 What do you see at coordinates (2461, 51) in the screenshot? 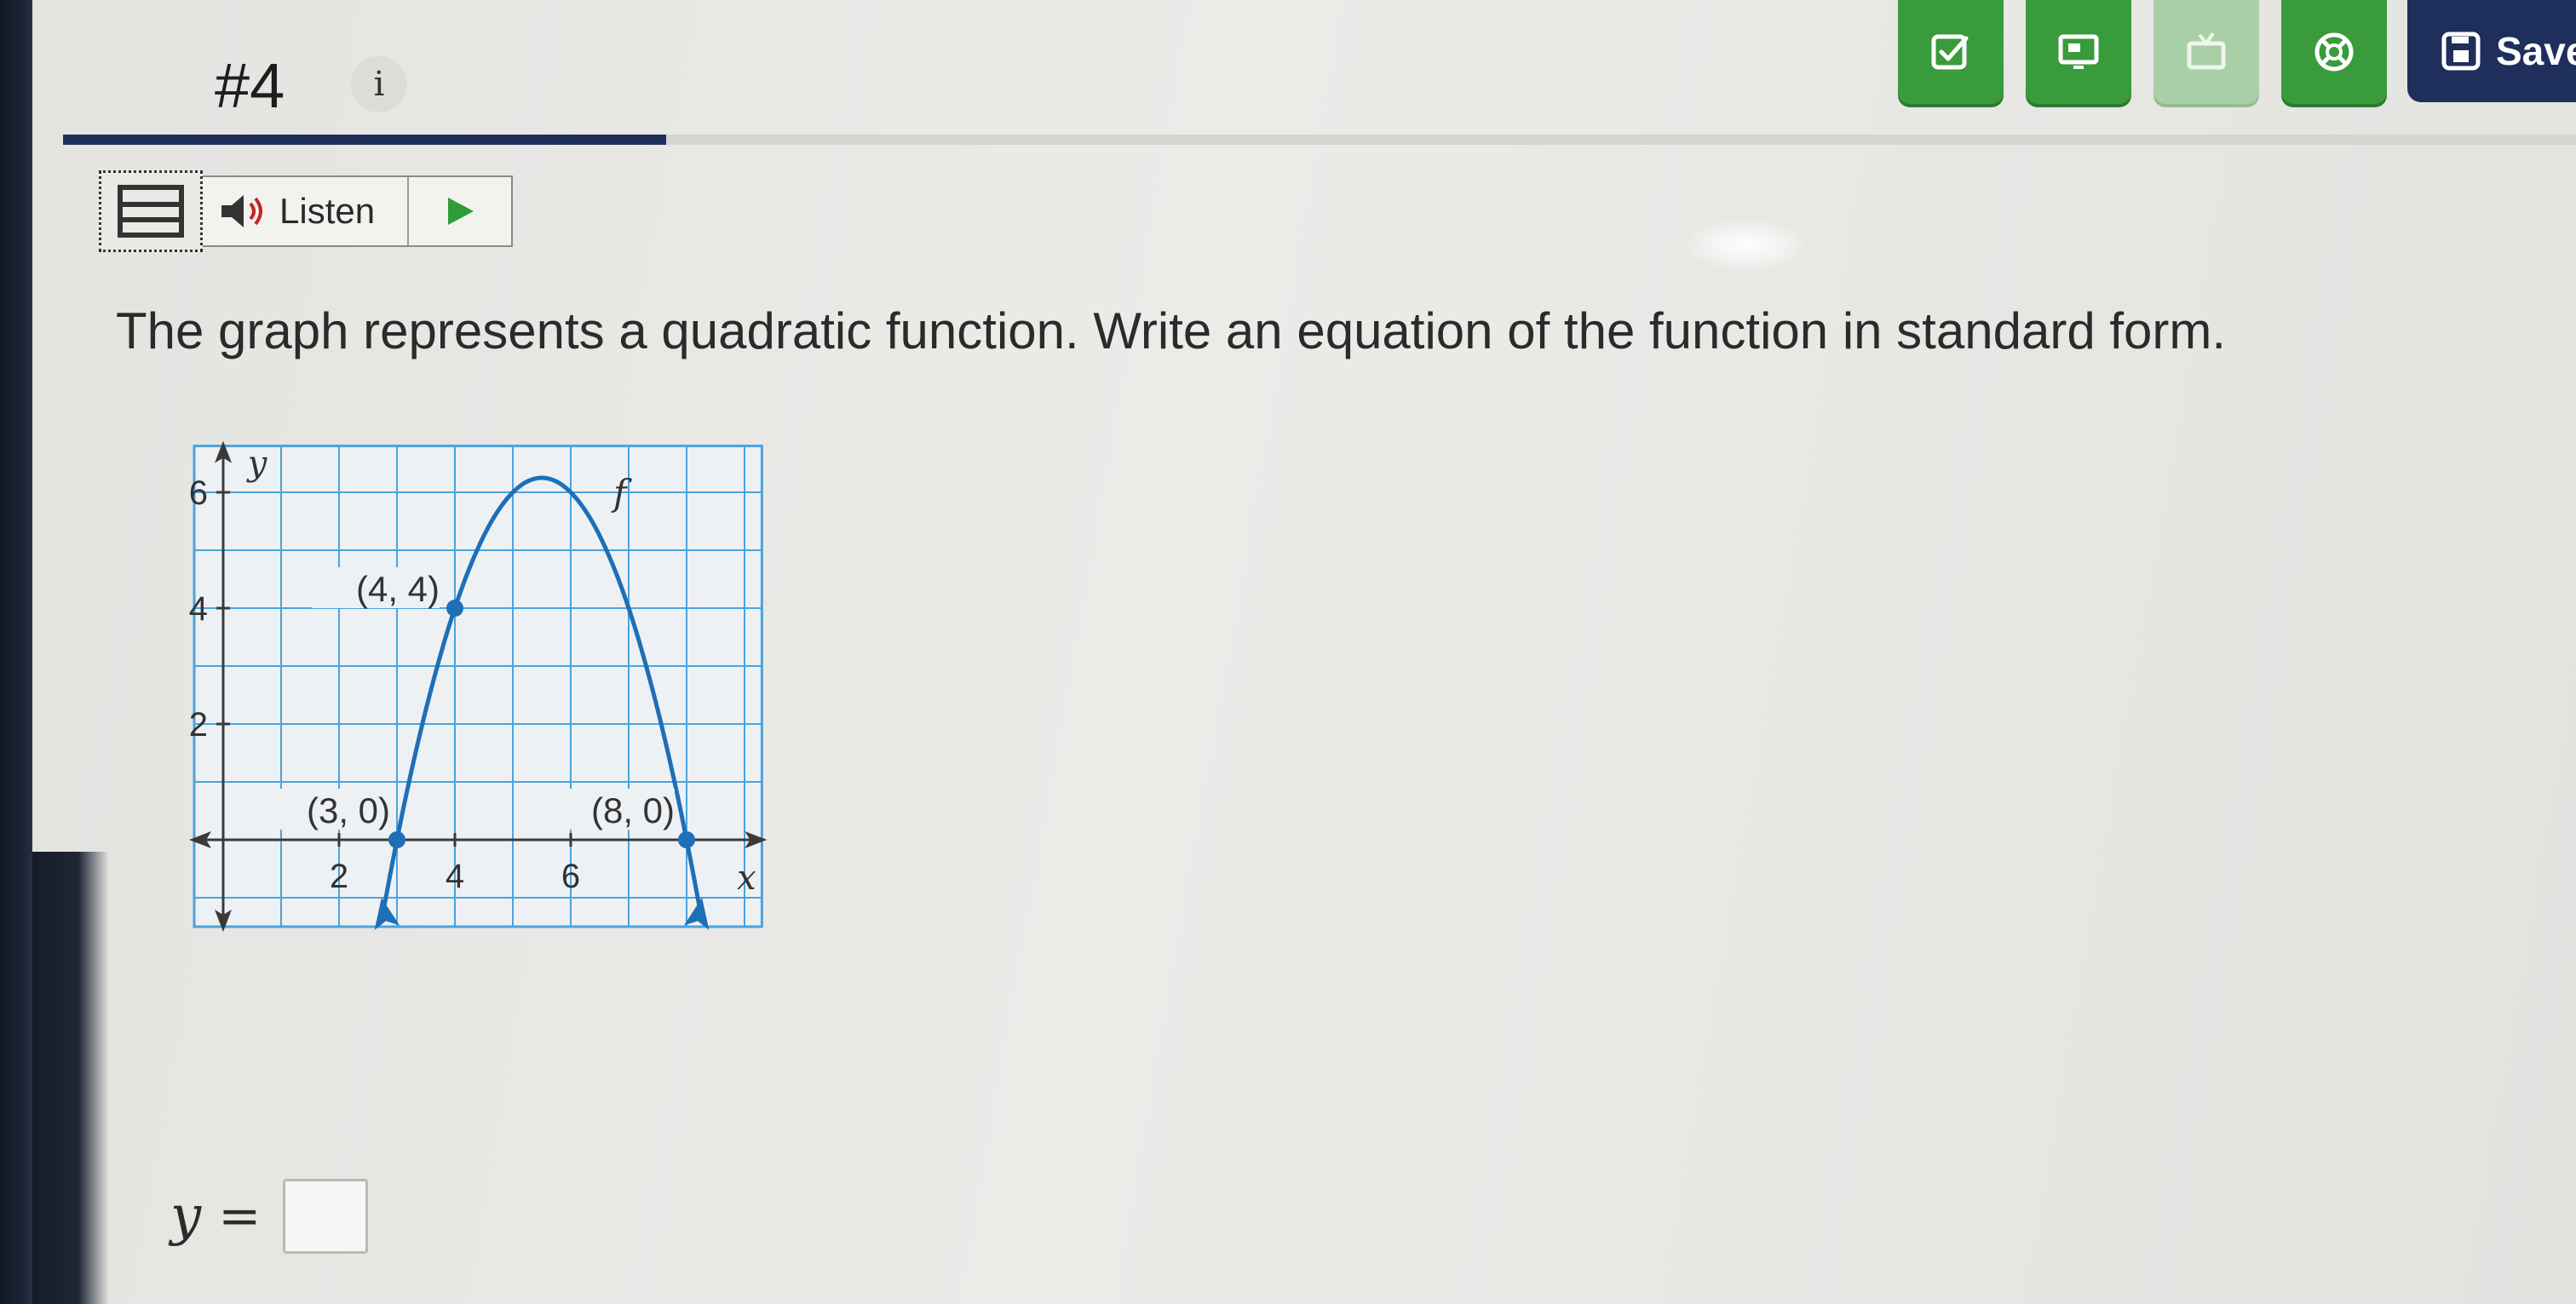
I see `floppy-disk-icon` at bounding box center [2461, 51].